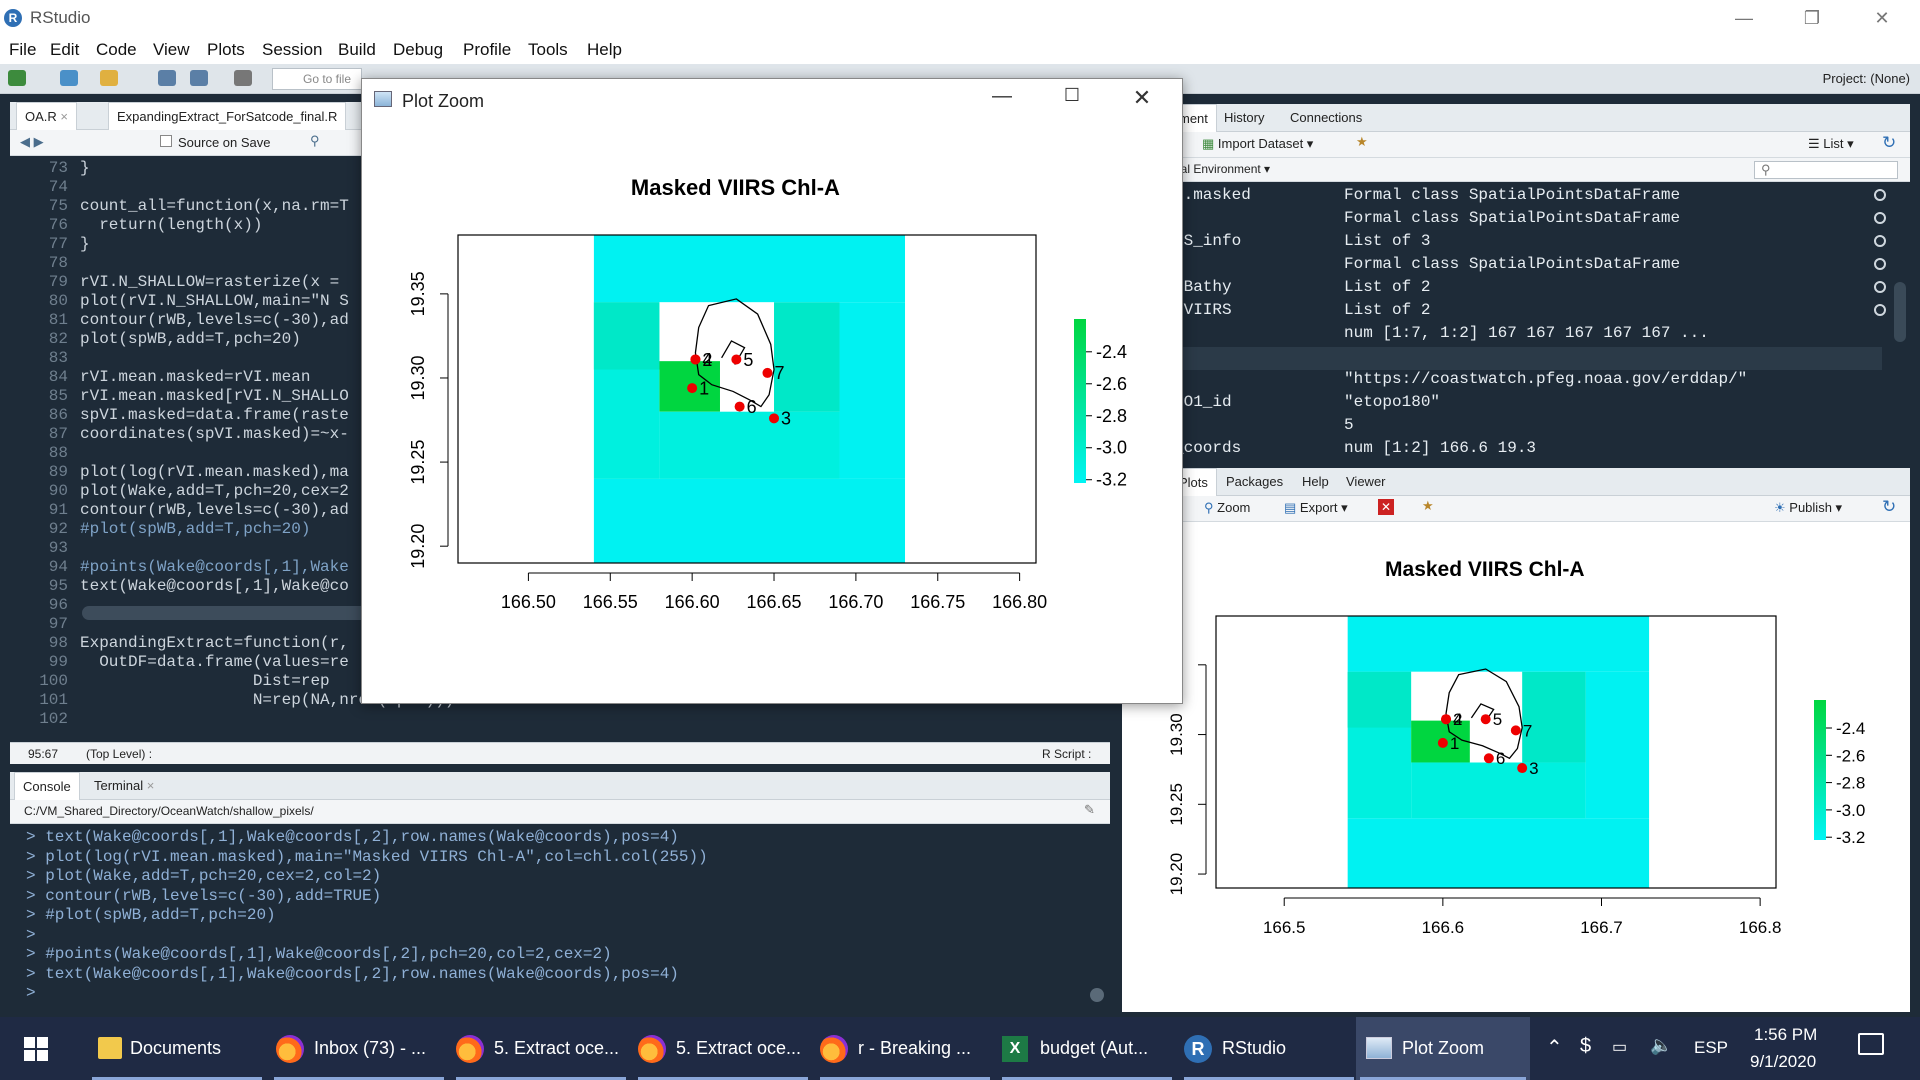 The image size is (1920, 1080). What do you see at coordinates (36, 1049) in the screenshot?
I see `windows-start-icon` at bounding box center [36, 1049].